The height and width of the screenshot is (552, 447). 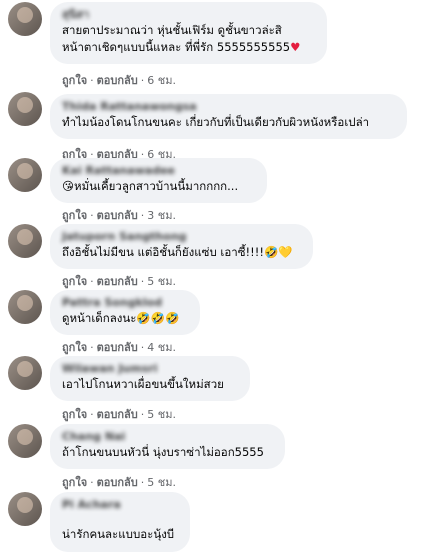 I want to click on comment-actions: ถูกใจ · ตอบกลับ · 6 ชม., so click(x=119, y=80).